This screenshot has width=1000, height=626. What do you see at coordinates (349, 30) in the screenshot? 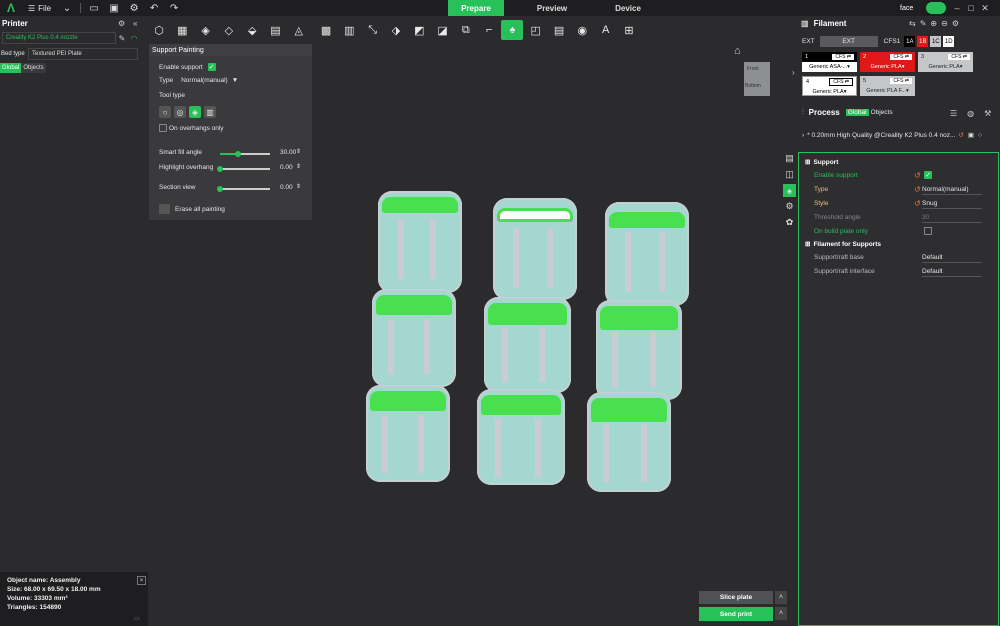
I see `split-parts-icon: ▥` at bounding box center [349, 30].